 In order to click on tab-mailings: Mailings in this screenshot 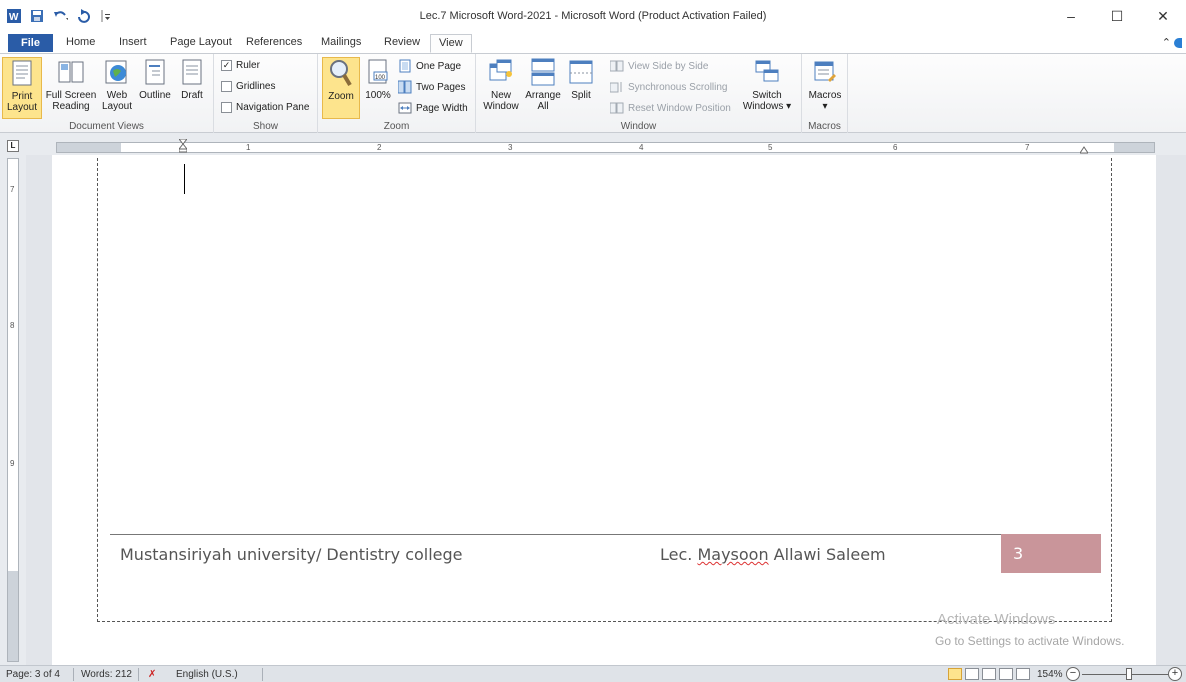, I will do `click(341, 42)`.